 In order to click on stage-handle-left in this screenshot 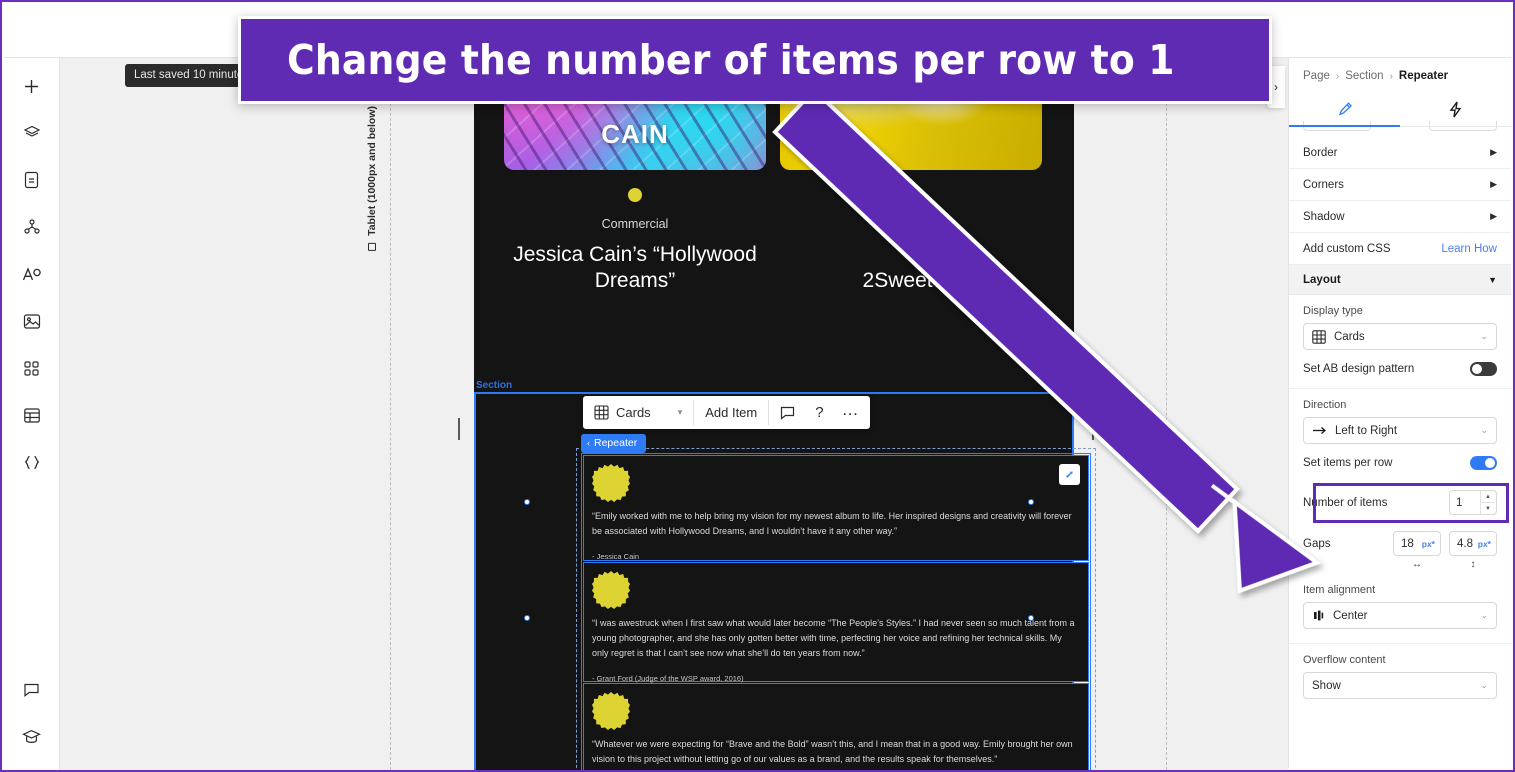, I will do `click(459, 429)`.